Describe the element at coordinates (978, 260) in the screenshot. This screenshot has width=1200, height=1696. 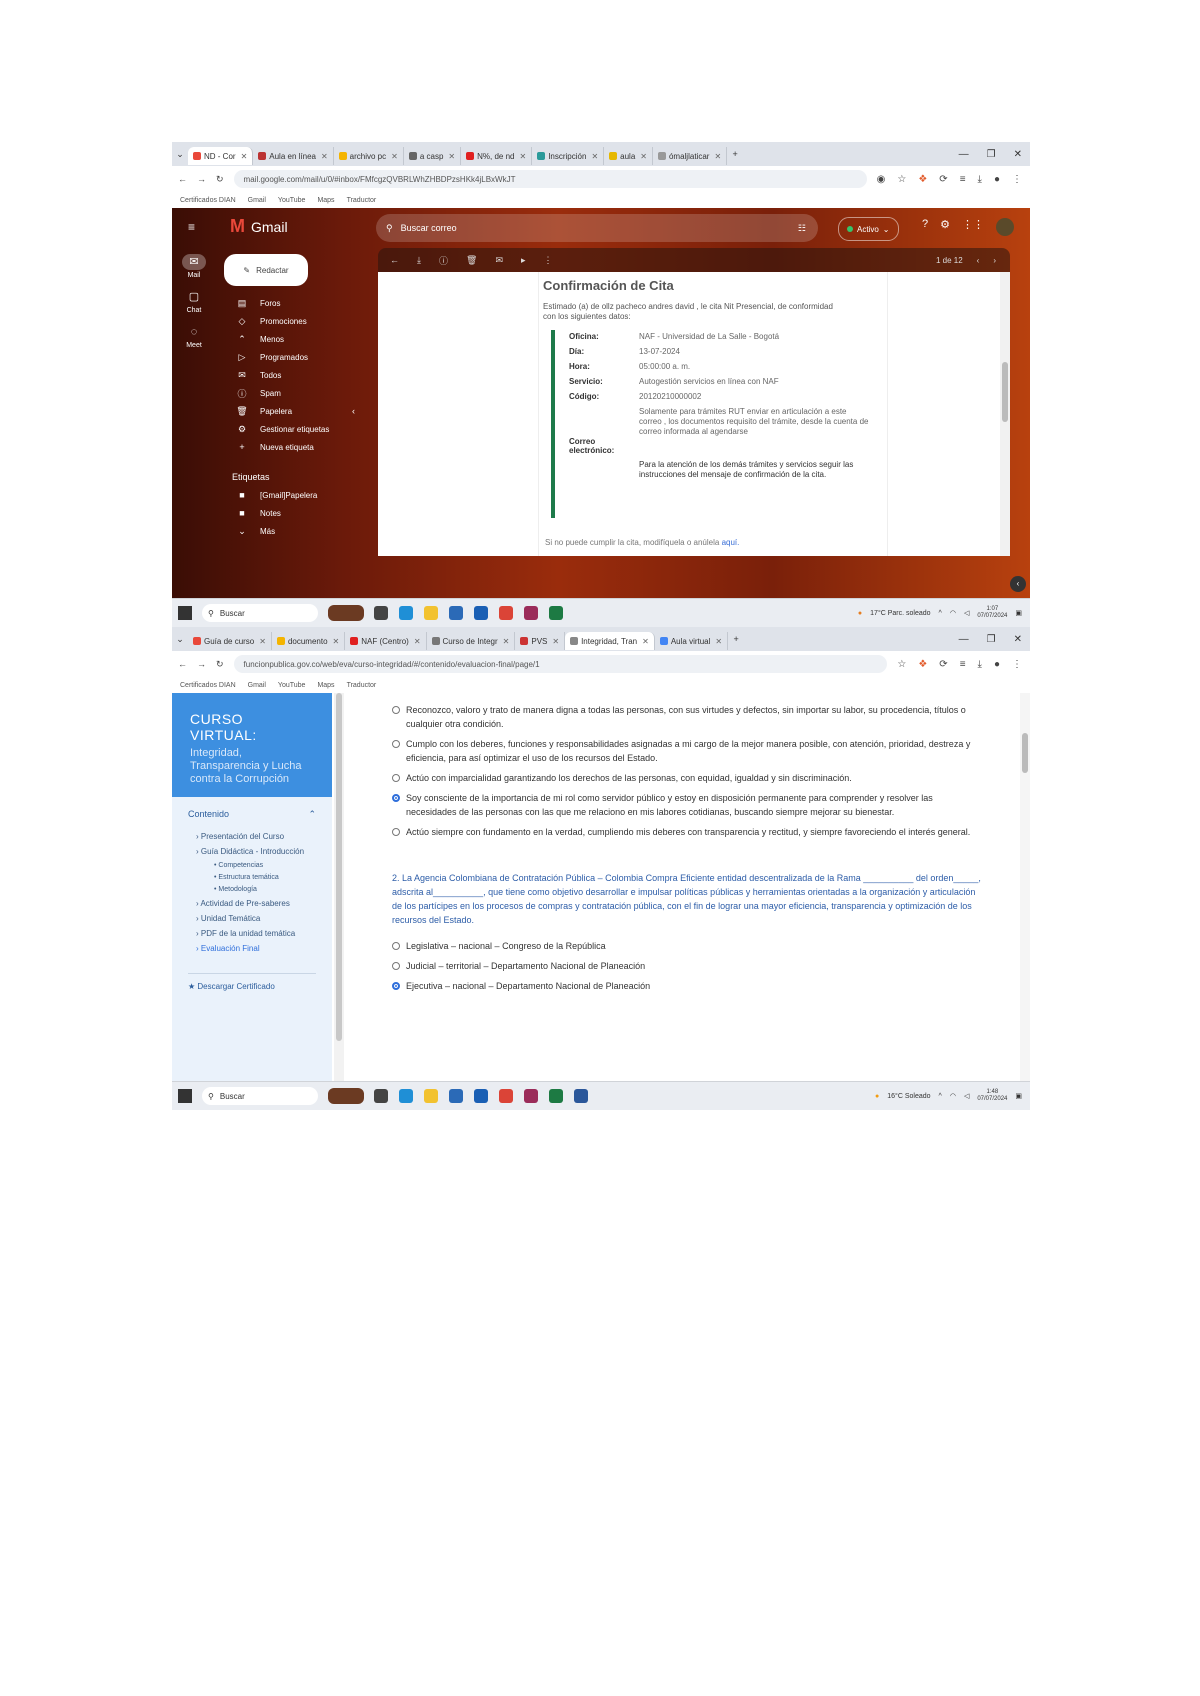
I see `chevron-left-icon: ‹` at that location.